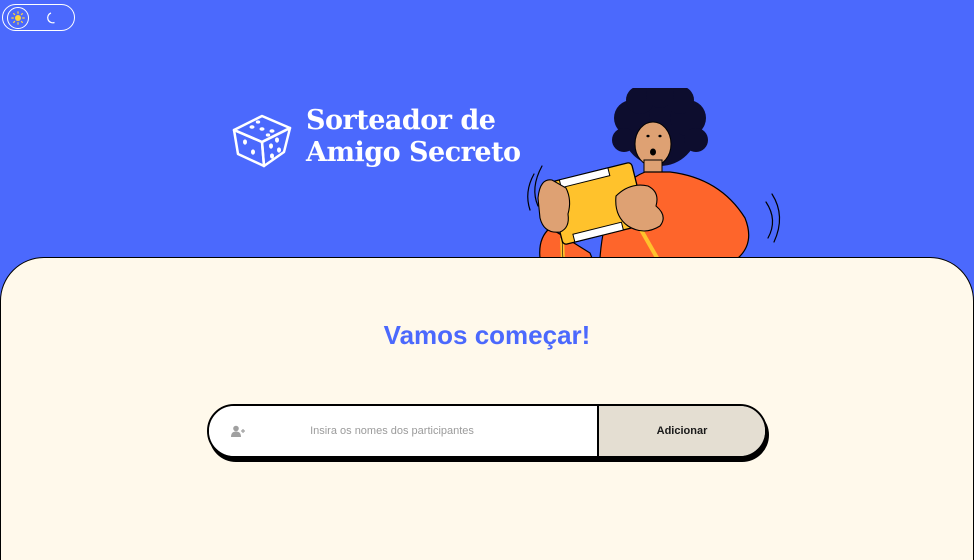 This screenshot has height=560, width=974. I want to click on app-logo: Sorteador de Amigo Secreto, so click(374, 137).